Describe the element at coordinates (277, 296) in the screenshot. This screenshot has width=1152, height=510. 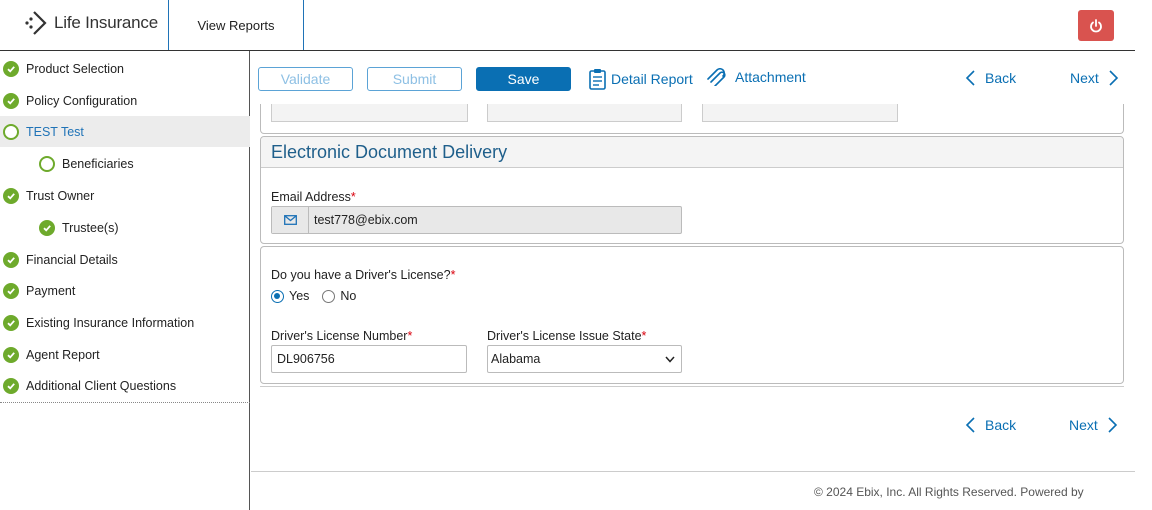
I see `radio-selected-icon` at that location.